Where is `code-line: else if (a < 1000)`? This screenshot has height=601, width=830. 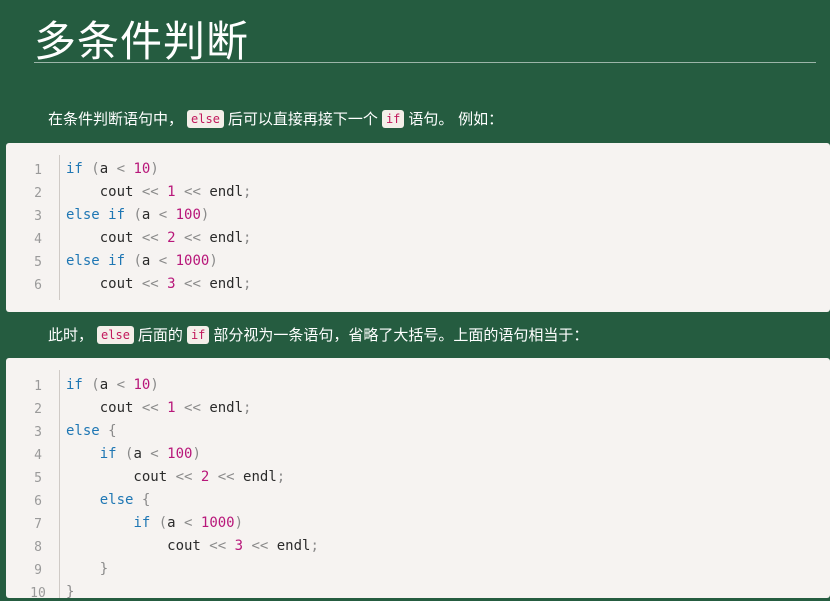 code-line: else if (a < 1000) is located at coordinates (142, 261).